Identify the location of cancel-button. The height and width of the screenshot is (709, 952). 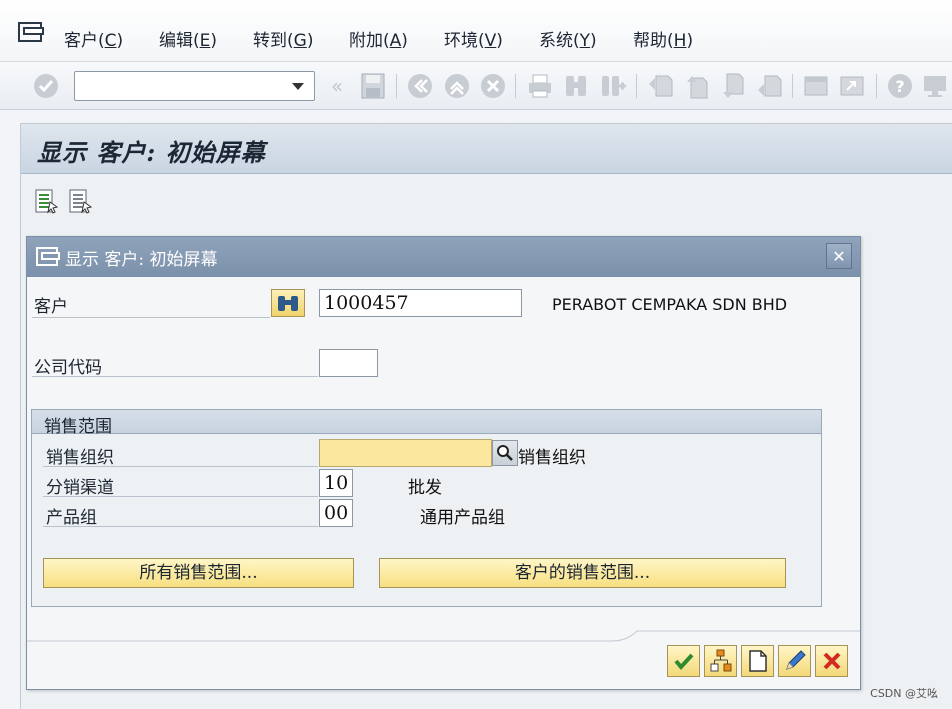
(831, 661).